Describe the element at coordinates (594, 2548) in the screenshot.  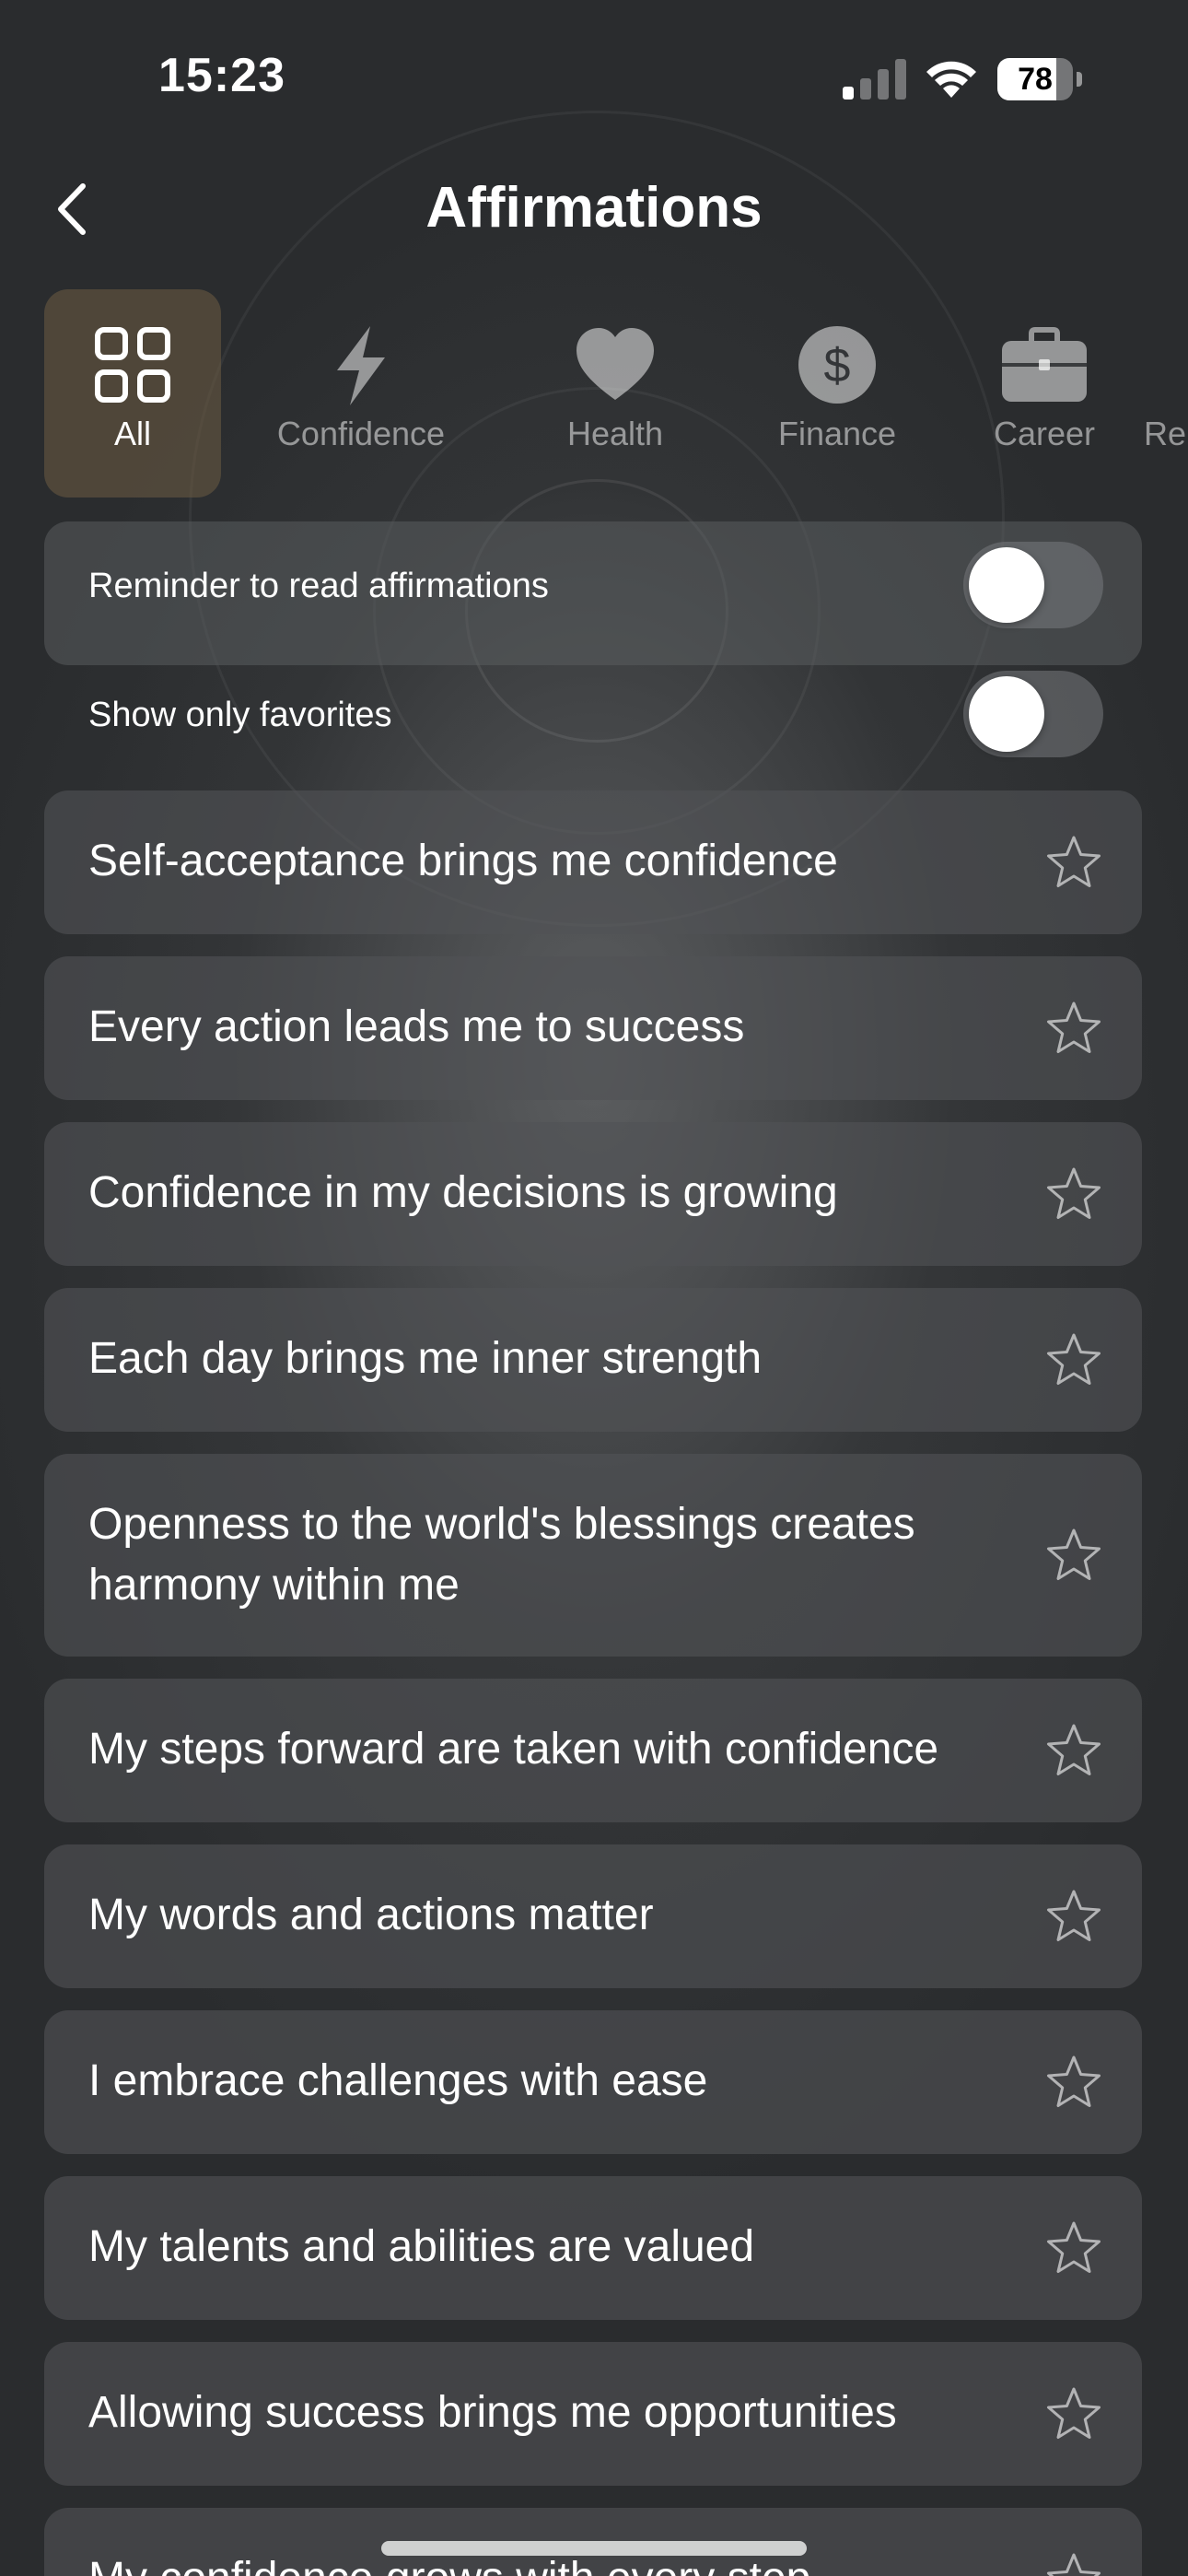
I see `home-indicator` at that location.